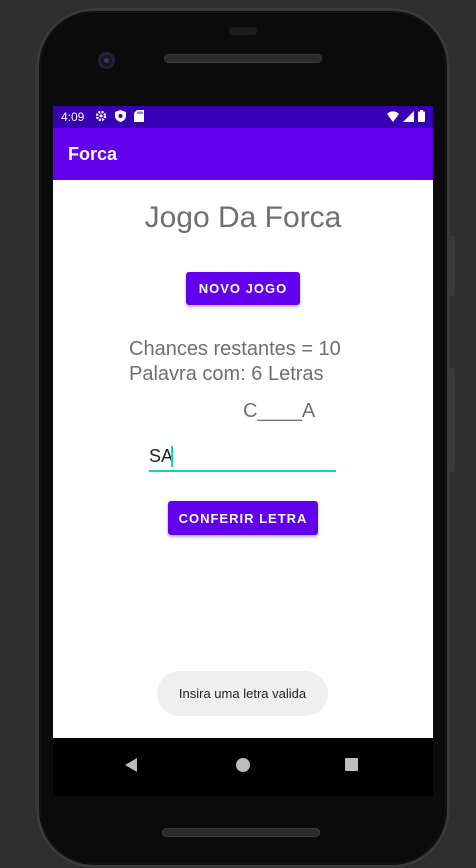 This screenshot has height=868, width=476. I want to click on app-title: Forca, so click(93, 154).